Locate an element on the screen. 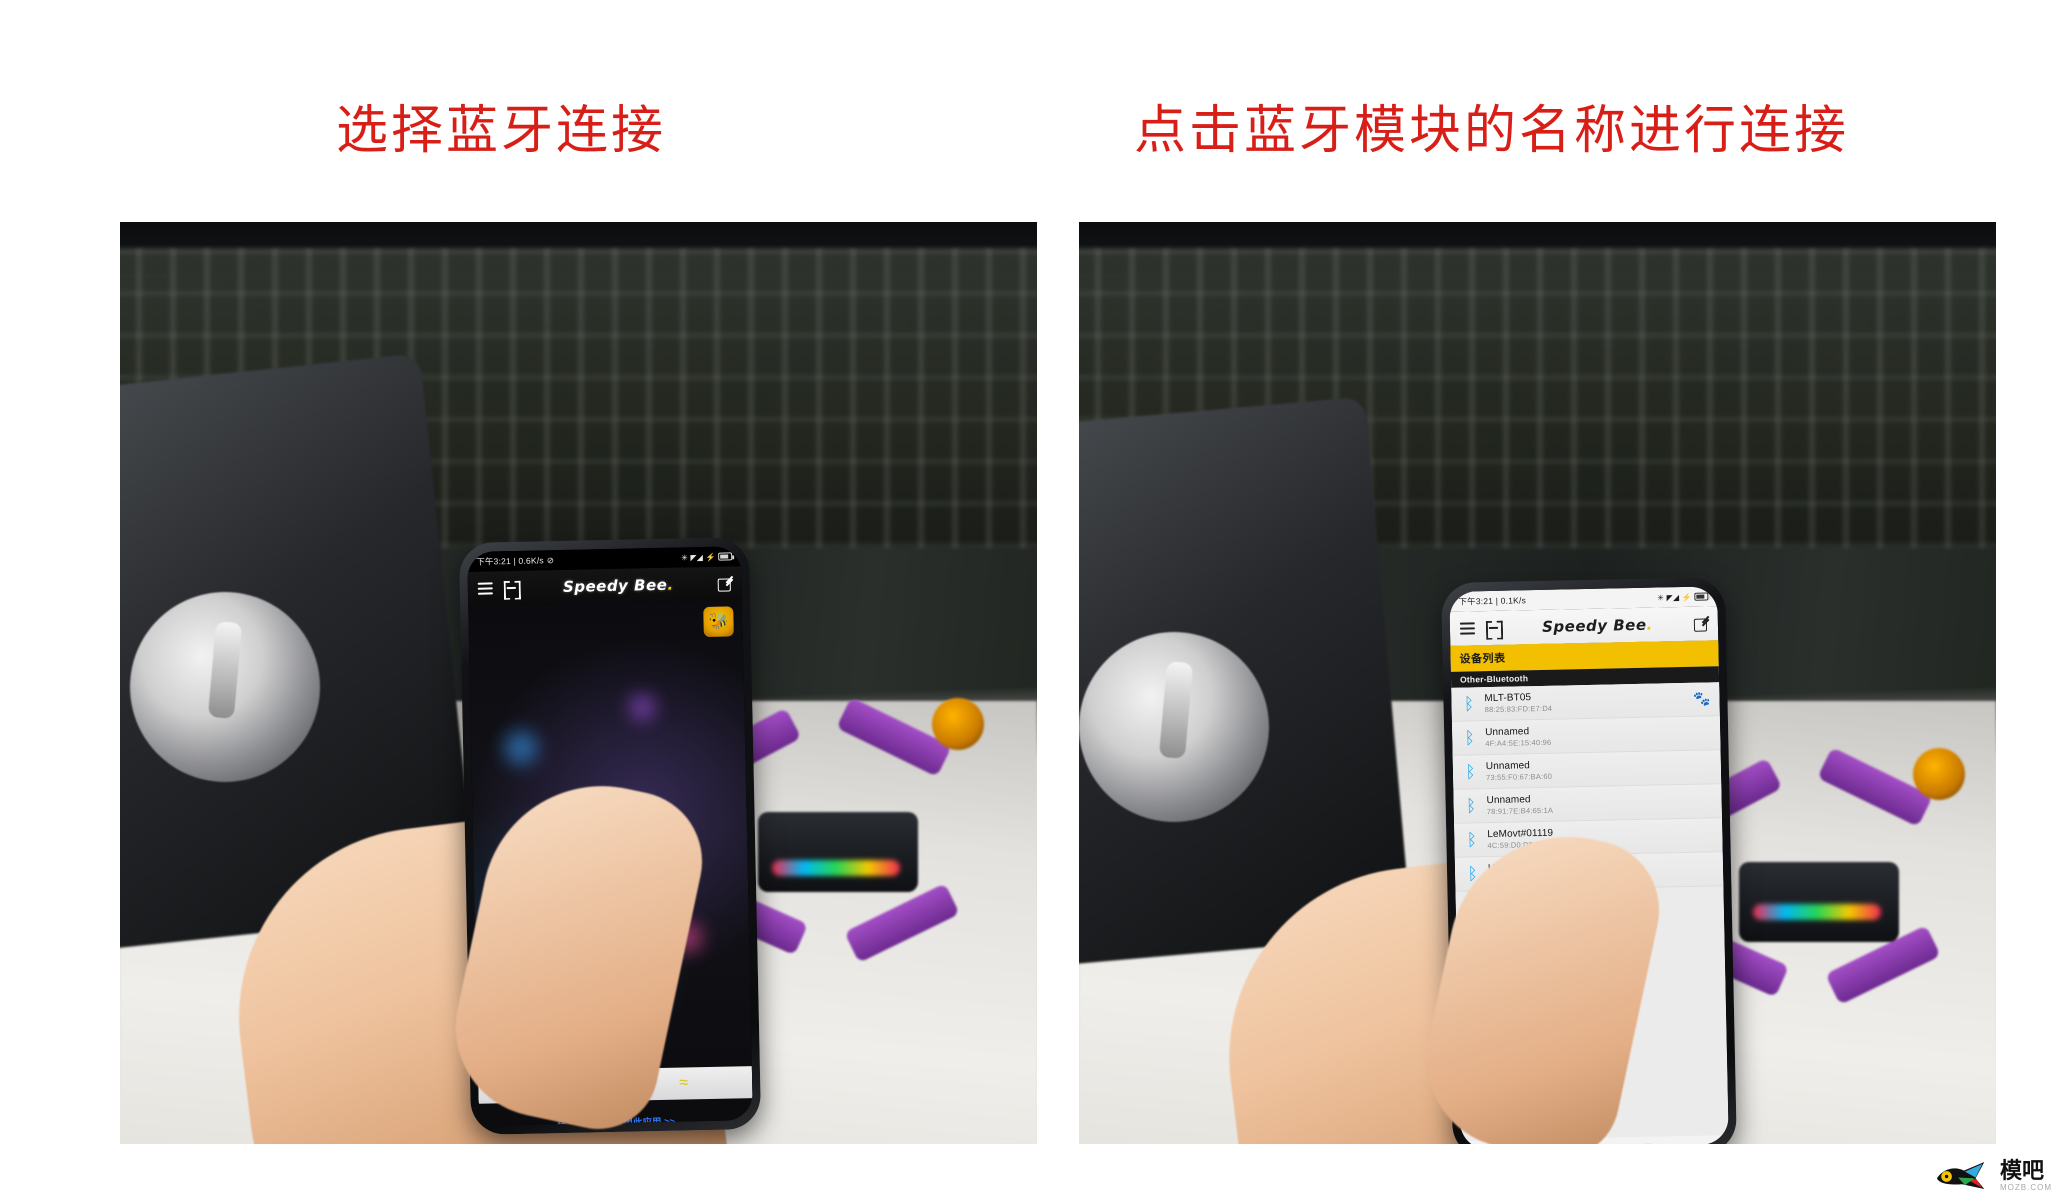 The image size is (2068, 1203). watermark-text: 模吧 MOZB.COM is located at coordinates (2026, 1176).